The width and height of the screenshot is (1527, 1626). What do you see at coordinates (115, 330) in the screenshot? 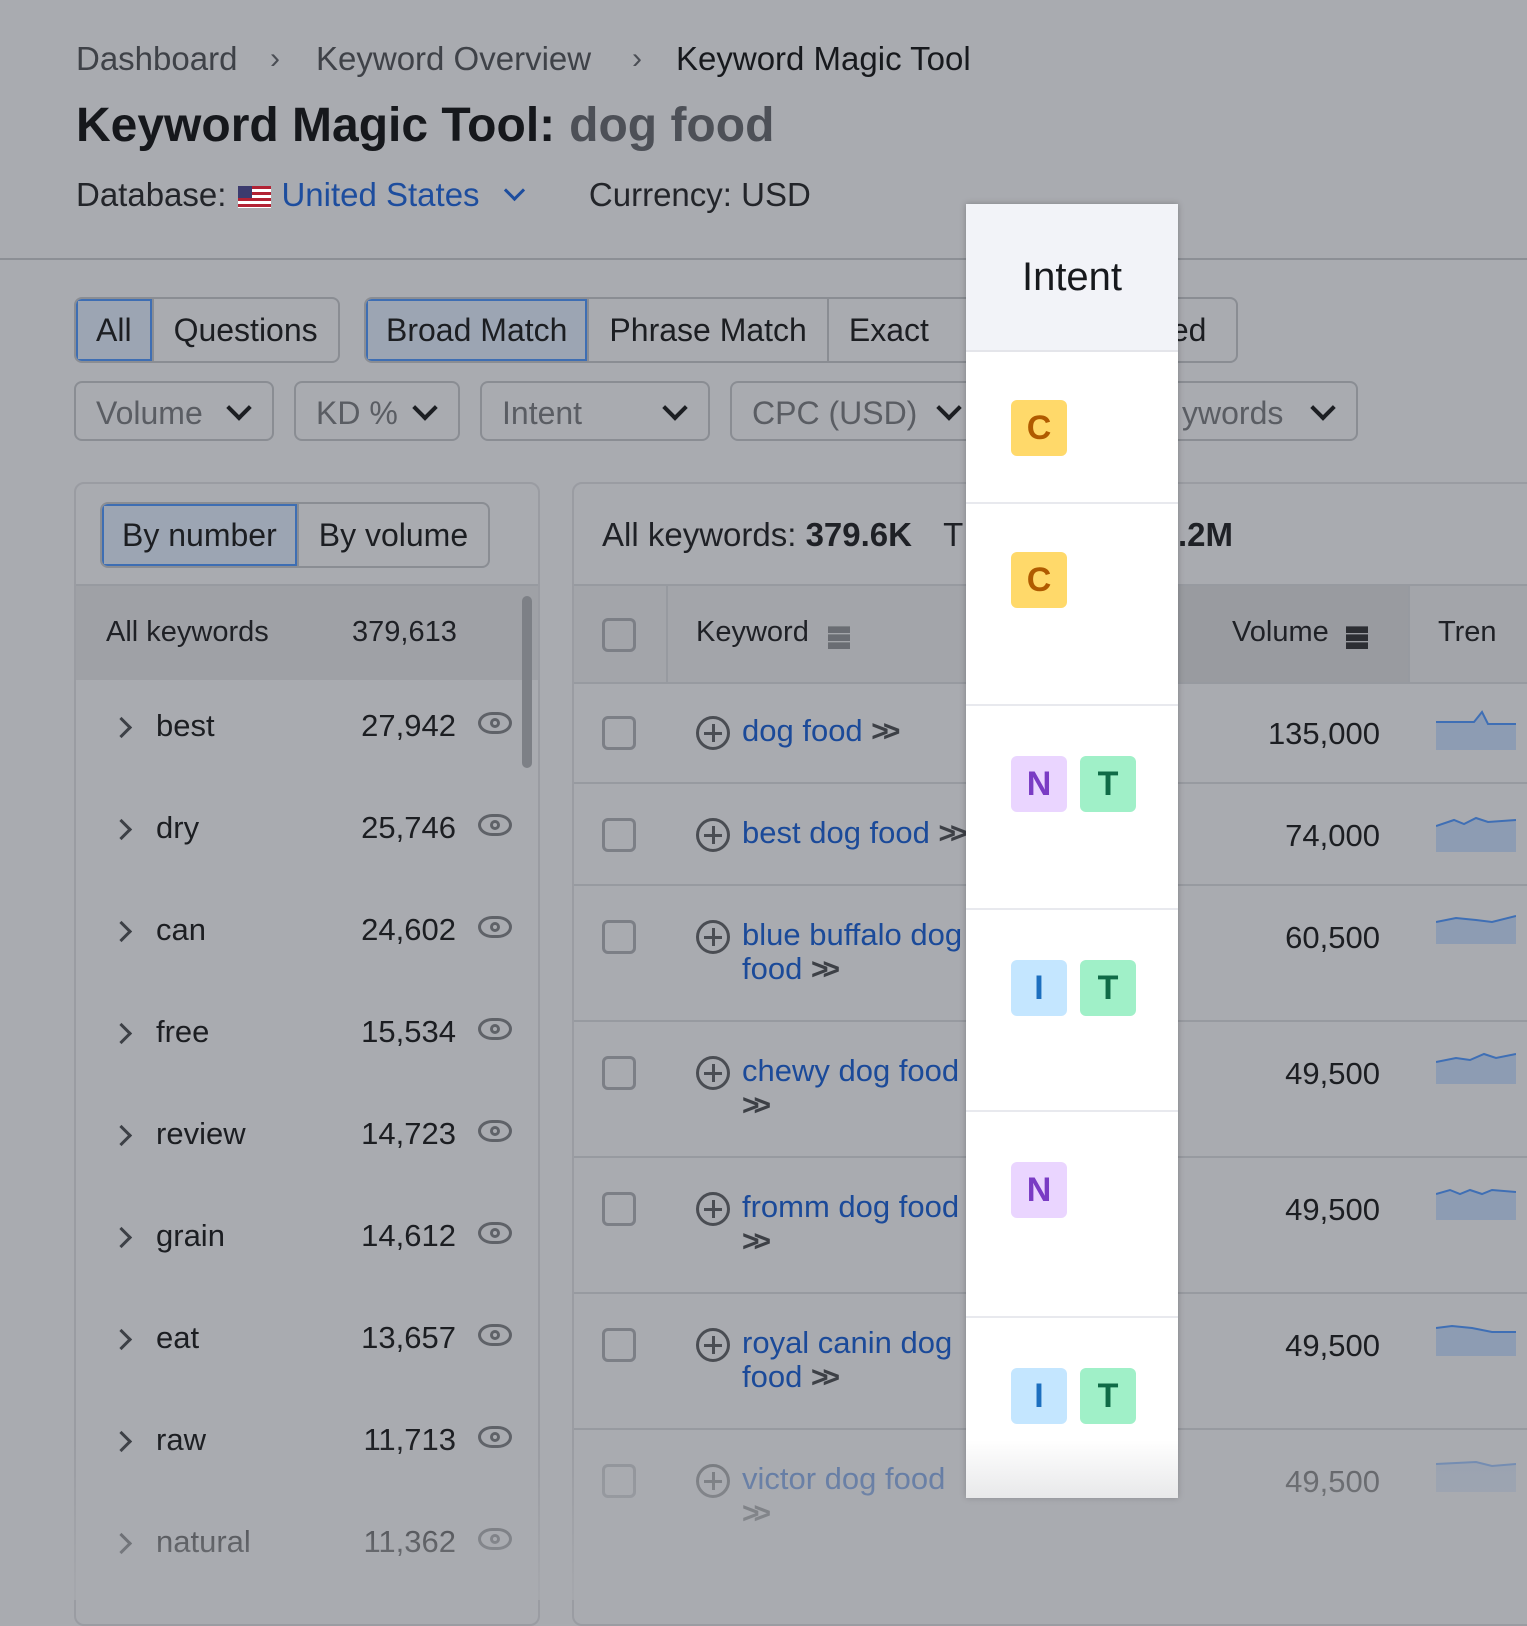
I see `tab-all: All` at bounding box center [115, 330].